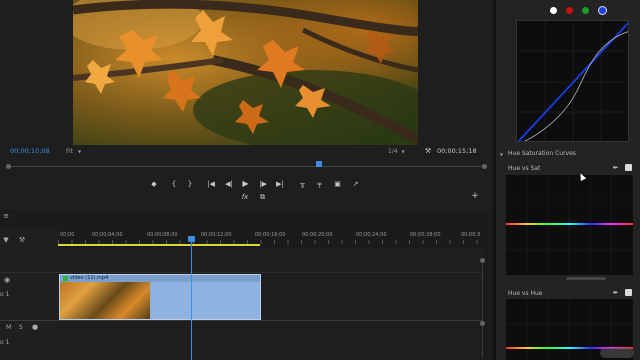  Describe the element at coordinates (190, 184) in the screenshot. I see `mark-out-button: }` at that location.